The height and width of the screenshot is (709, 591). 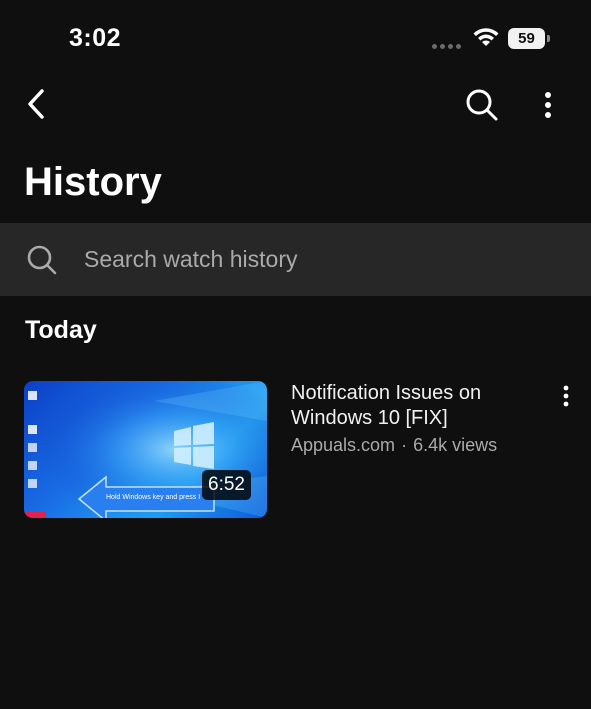 I want to click on more-options-button, so click(x=548, y=105).